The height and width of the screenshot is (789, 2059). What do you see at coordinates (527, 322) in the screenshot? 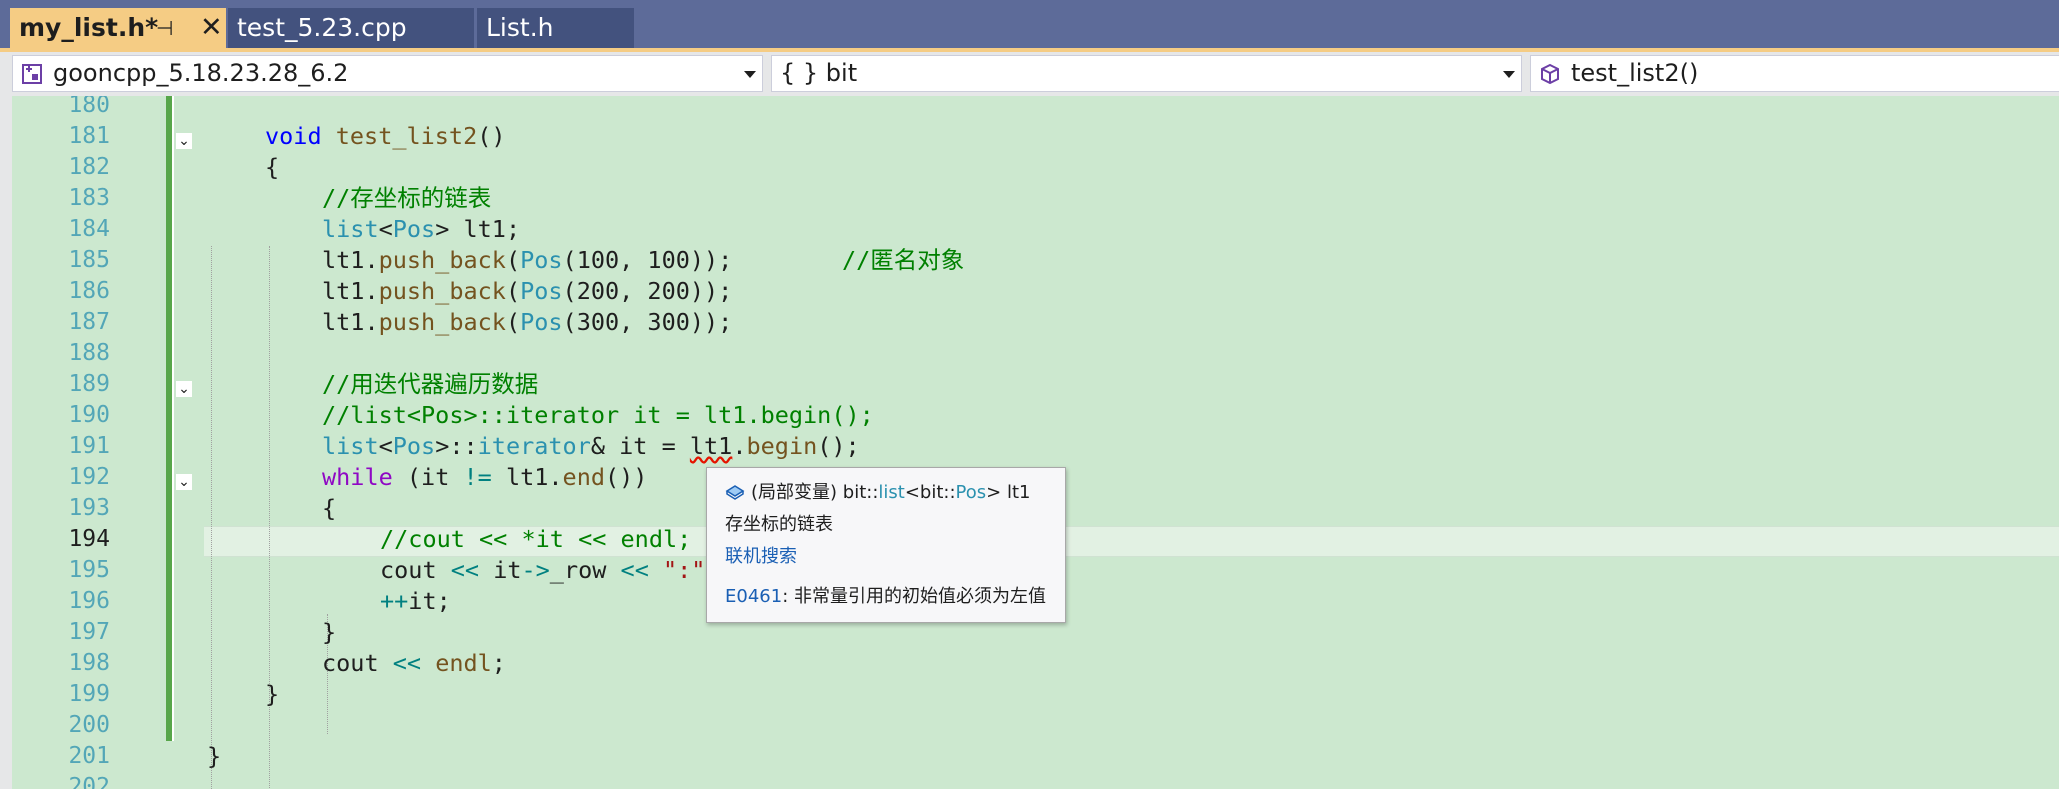
I see `code-text: lt1.push_back(Pos(300, 300));` at bounding box center [527, 322].